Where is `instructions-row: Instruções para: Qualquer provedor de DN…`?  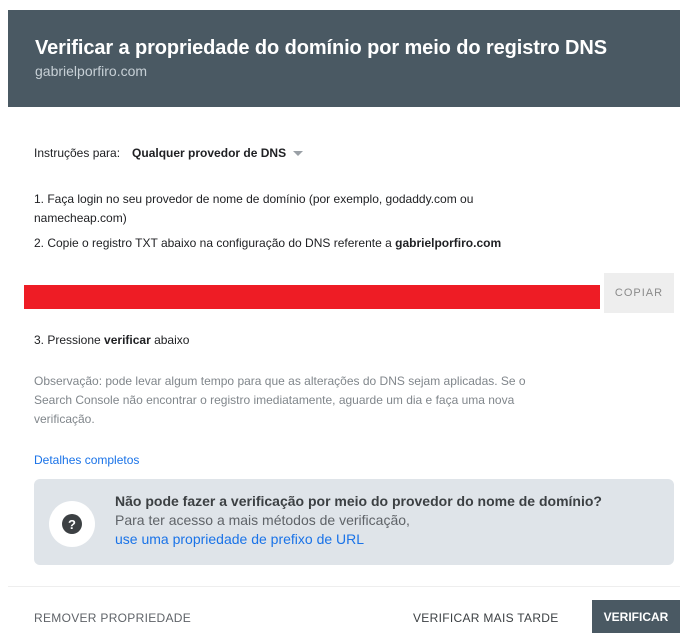
instructions-row: Instruções para: Qualquer provedor de DN… is located at coordinates (169, 153).